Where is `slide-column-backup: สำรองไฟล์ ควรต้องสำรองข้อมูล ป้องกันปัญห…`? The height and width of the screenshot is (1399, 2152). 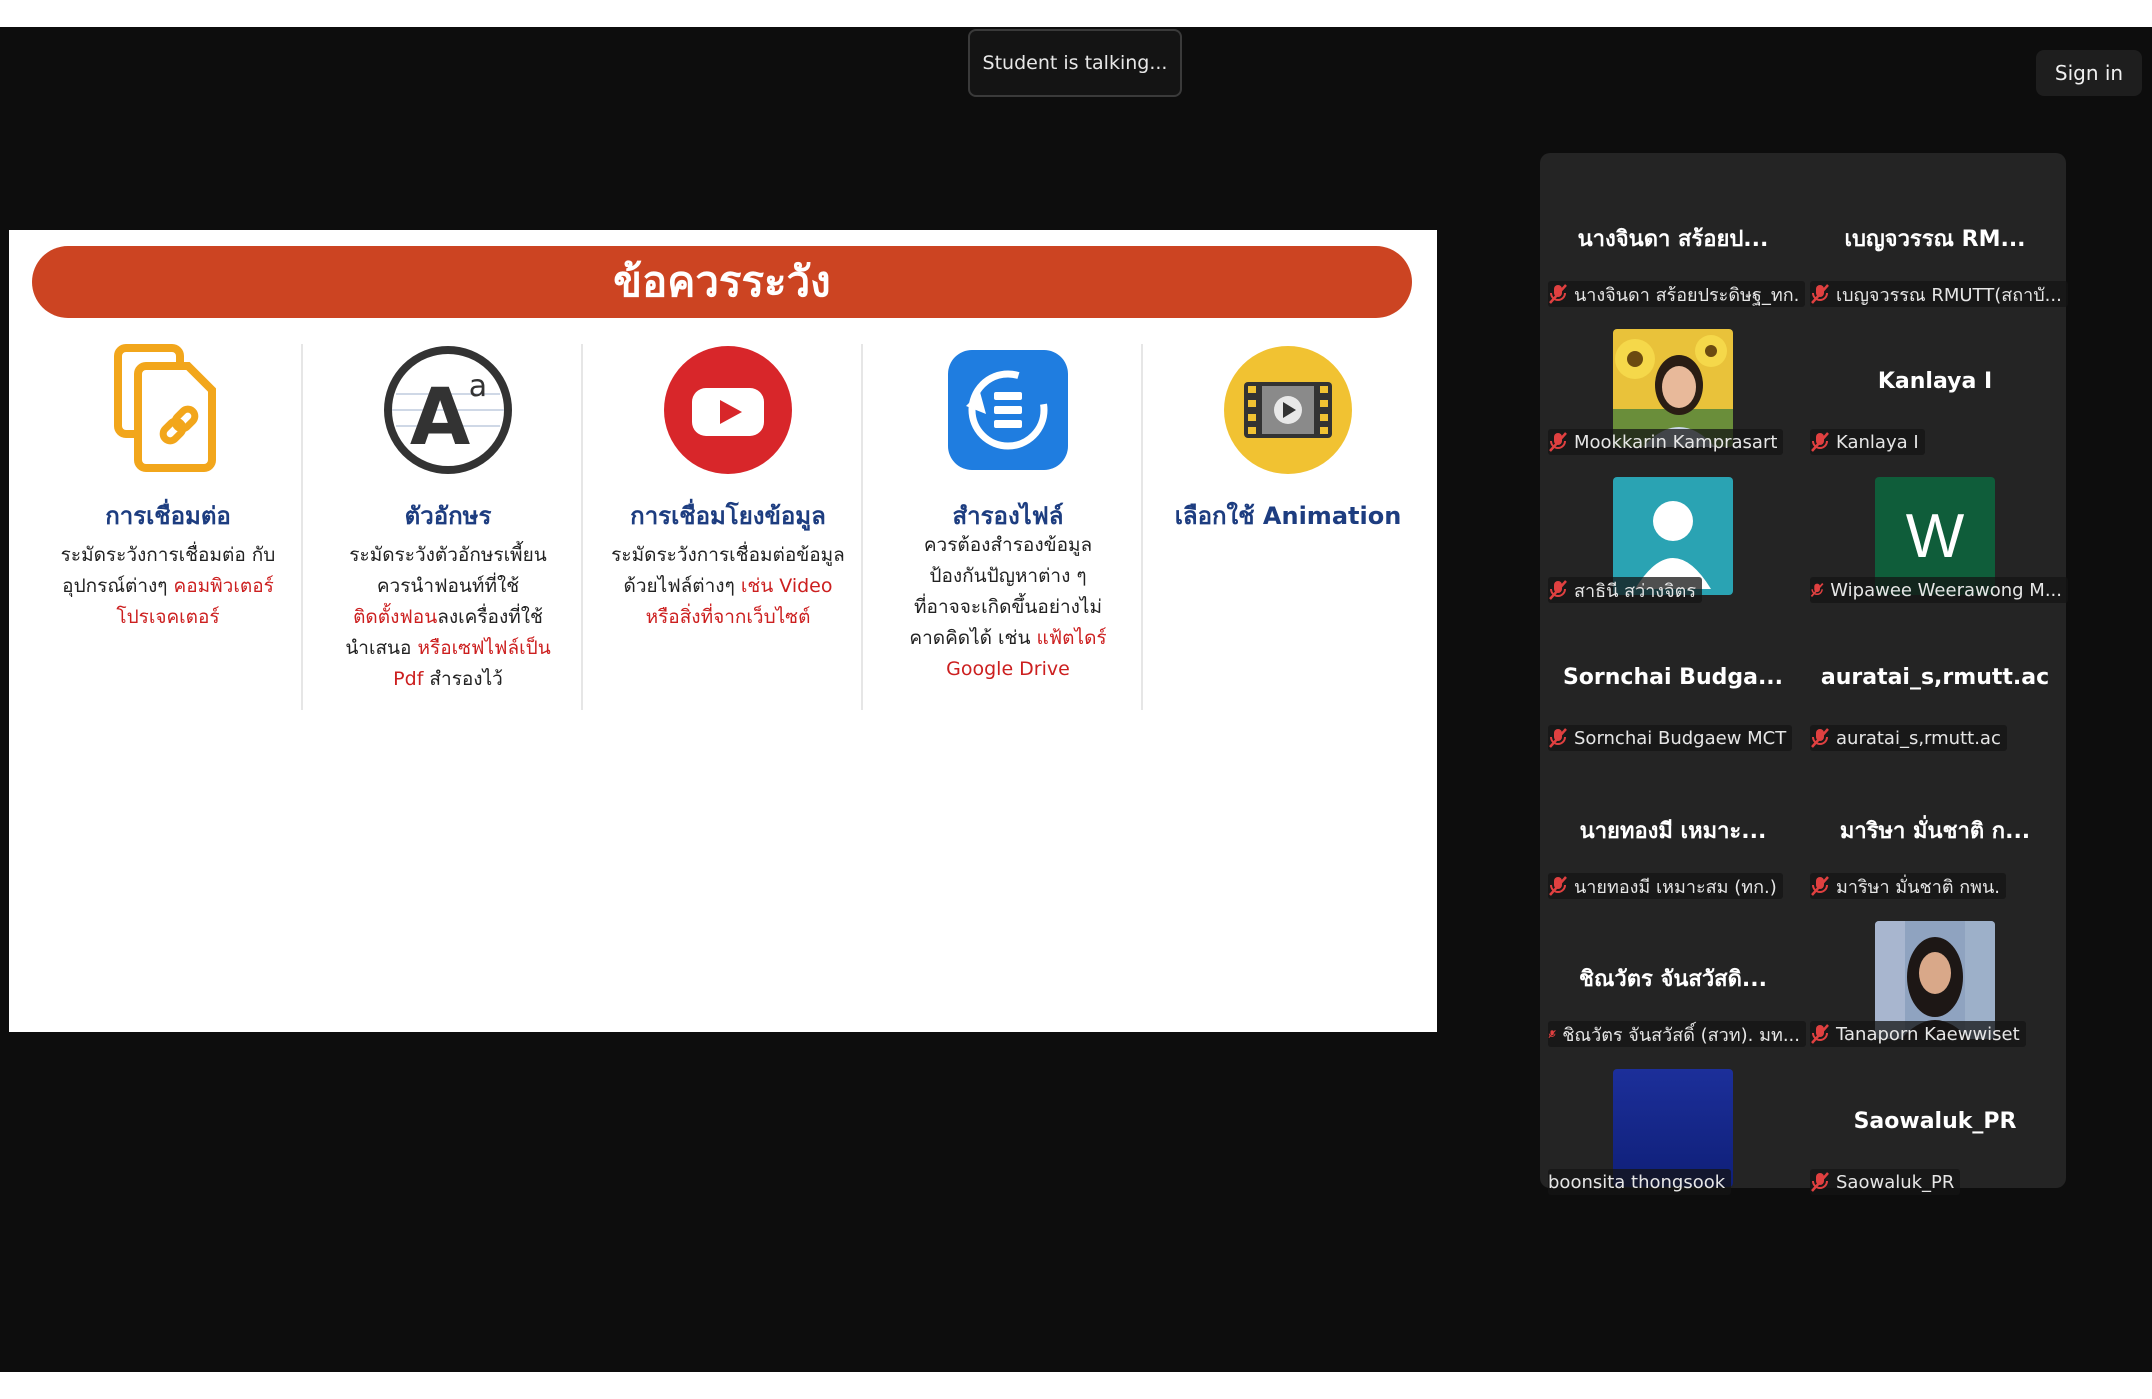 slide-column-backup: สำรองไฟล์ ควรต้องสำรองข้อมูล ป้องกันปัญห… is located at coordinates (1008, 527).